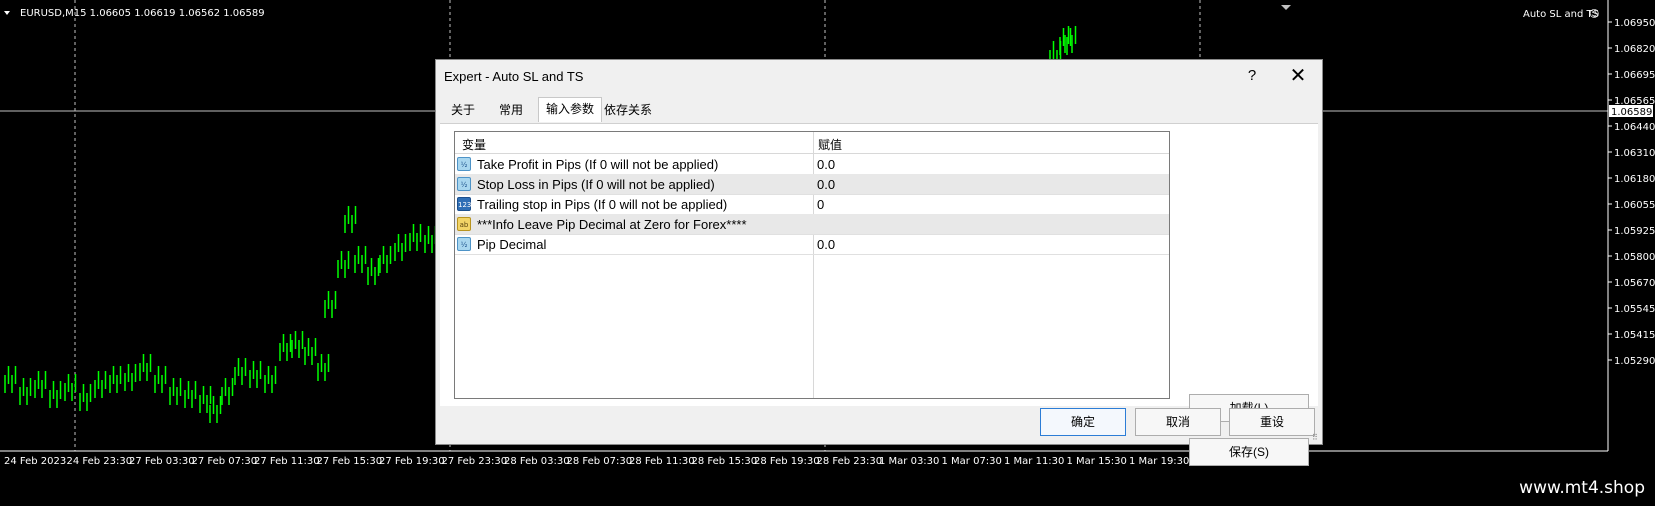  What do you see at coordinates (1634, 361) in the screenshot?
I see `price-tick-label: 1.05290` at bounding box center [1634, 361].